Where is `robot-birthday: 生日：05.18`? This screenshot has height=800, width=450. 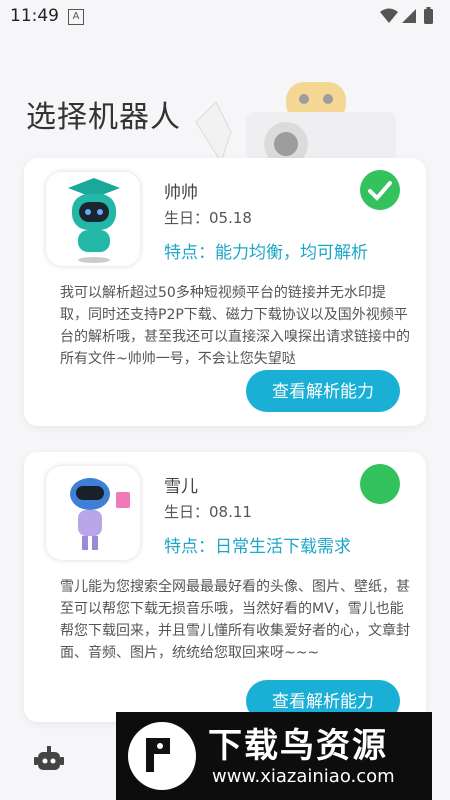
robot-birthday: 生日：05.18 is located at coordinates (208, 218).